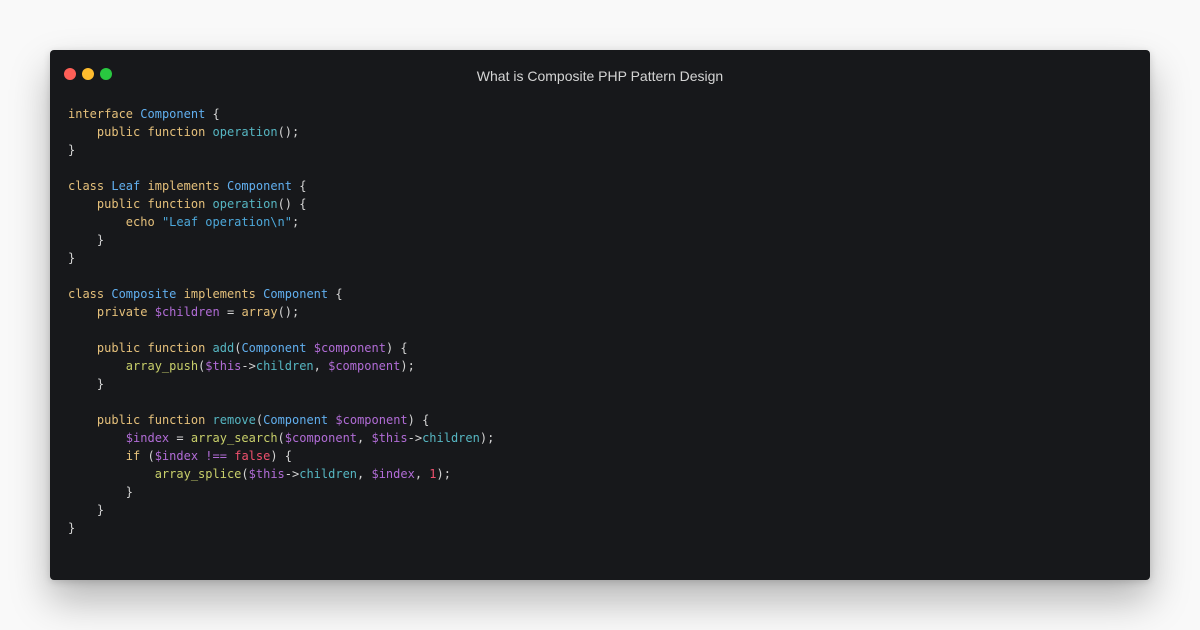  What do you see at coordinates (598, 114) in the screenshot?
I see `code-line: interface Component {` at bounding box center [598, 114].